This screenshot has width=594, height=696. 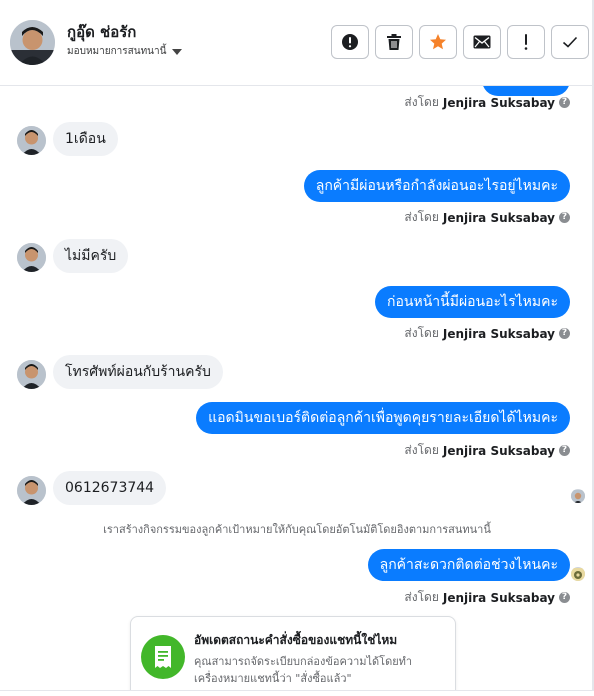 I want to click on contact-avatar, so click(x=32, y=42).